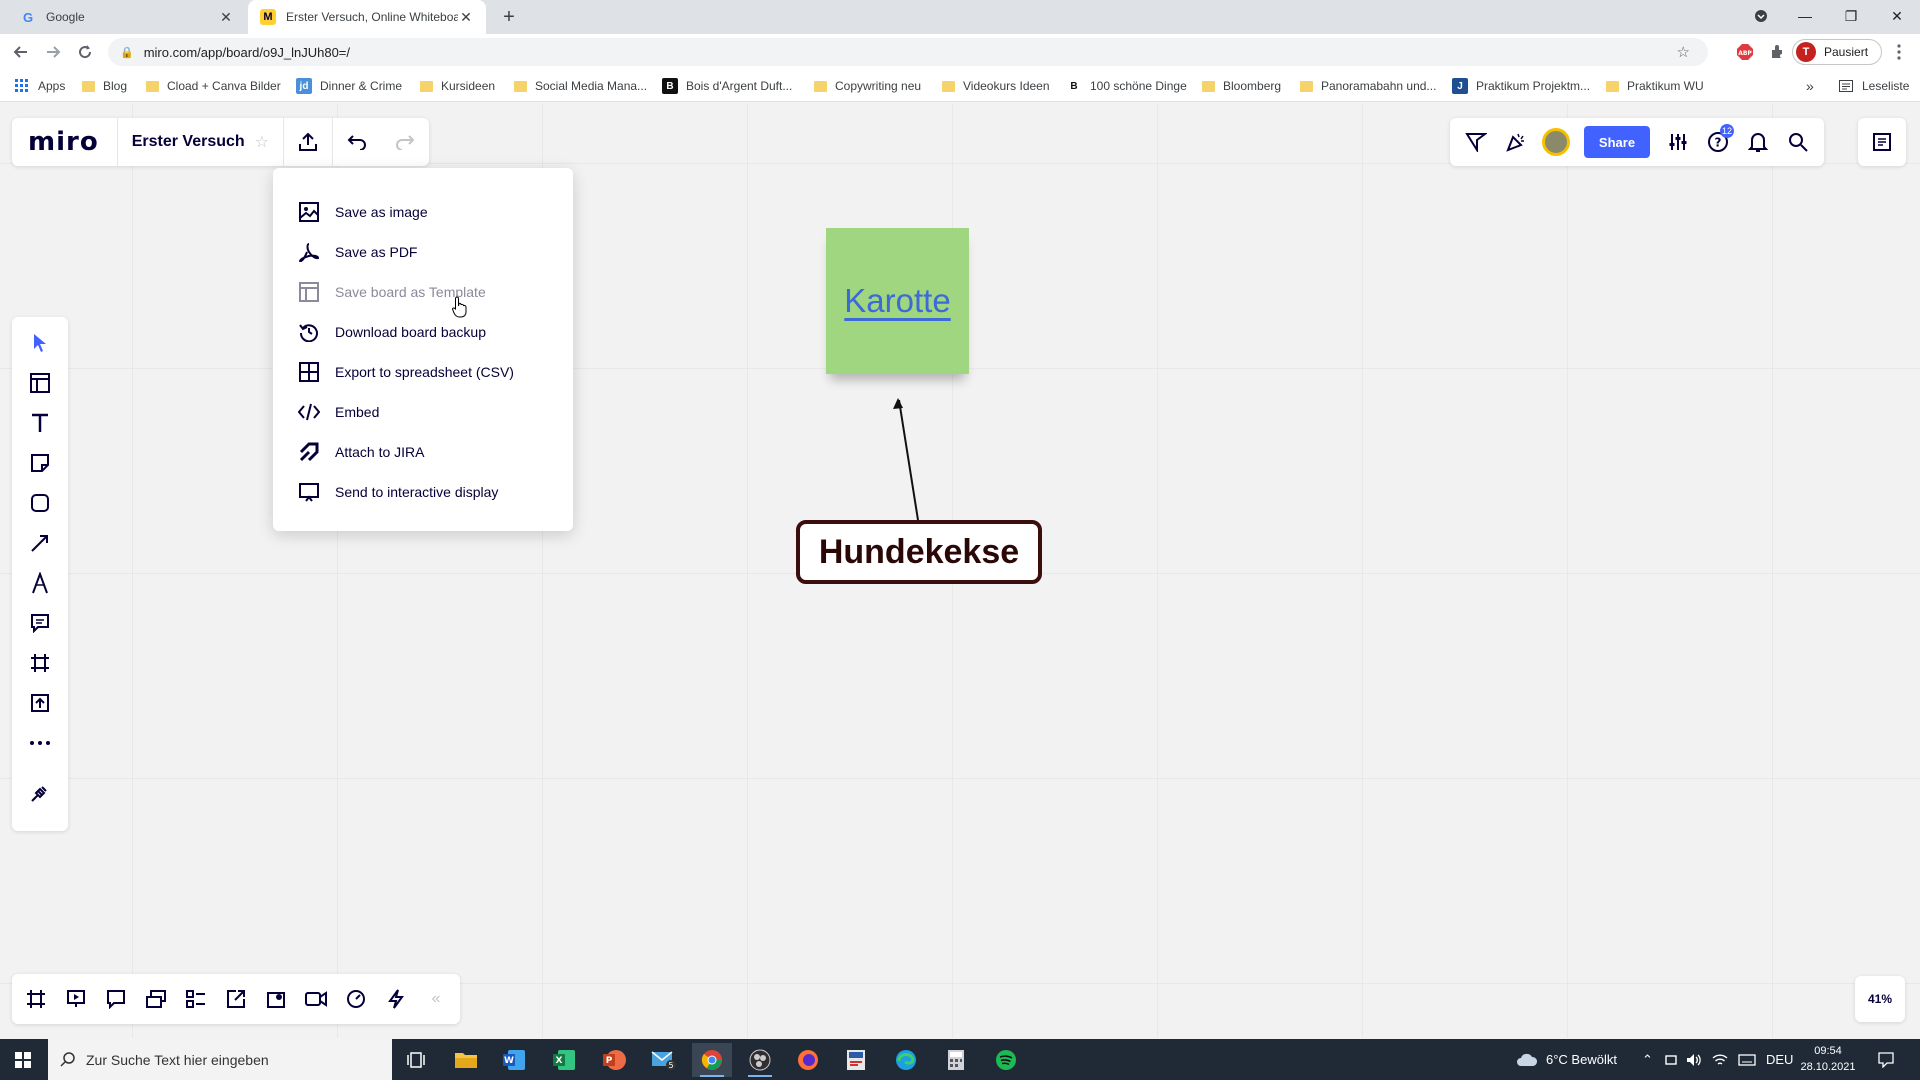 This screenshot has height=1080, width=1920. Describe the element at coordinates (856, 1060) in the screenshot. I see `notes-app` at that location.